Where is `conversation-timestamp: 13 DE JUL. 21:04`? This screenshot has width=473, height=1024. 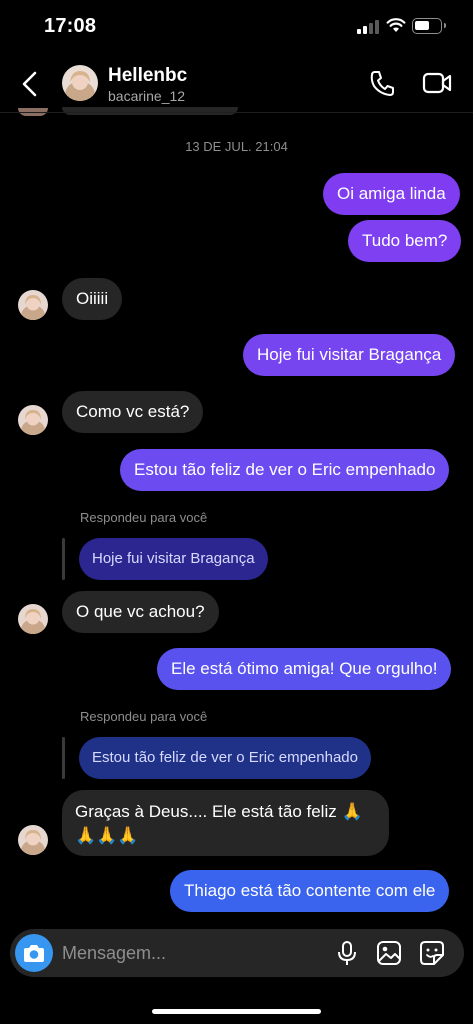
conversation-timestamp: 13 DE JUL. 21:04 is located at coordinates (236, 146).